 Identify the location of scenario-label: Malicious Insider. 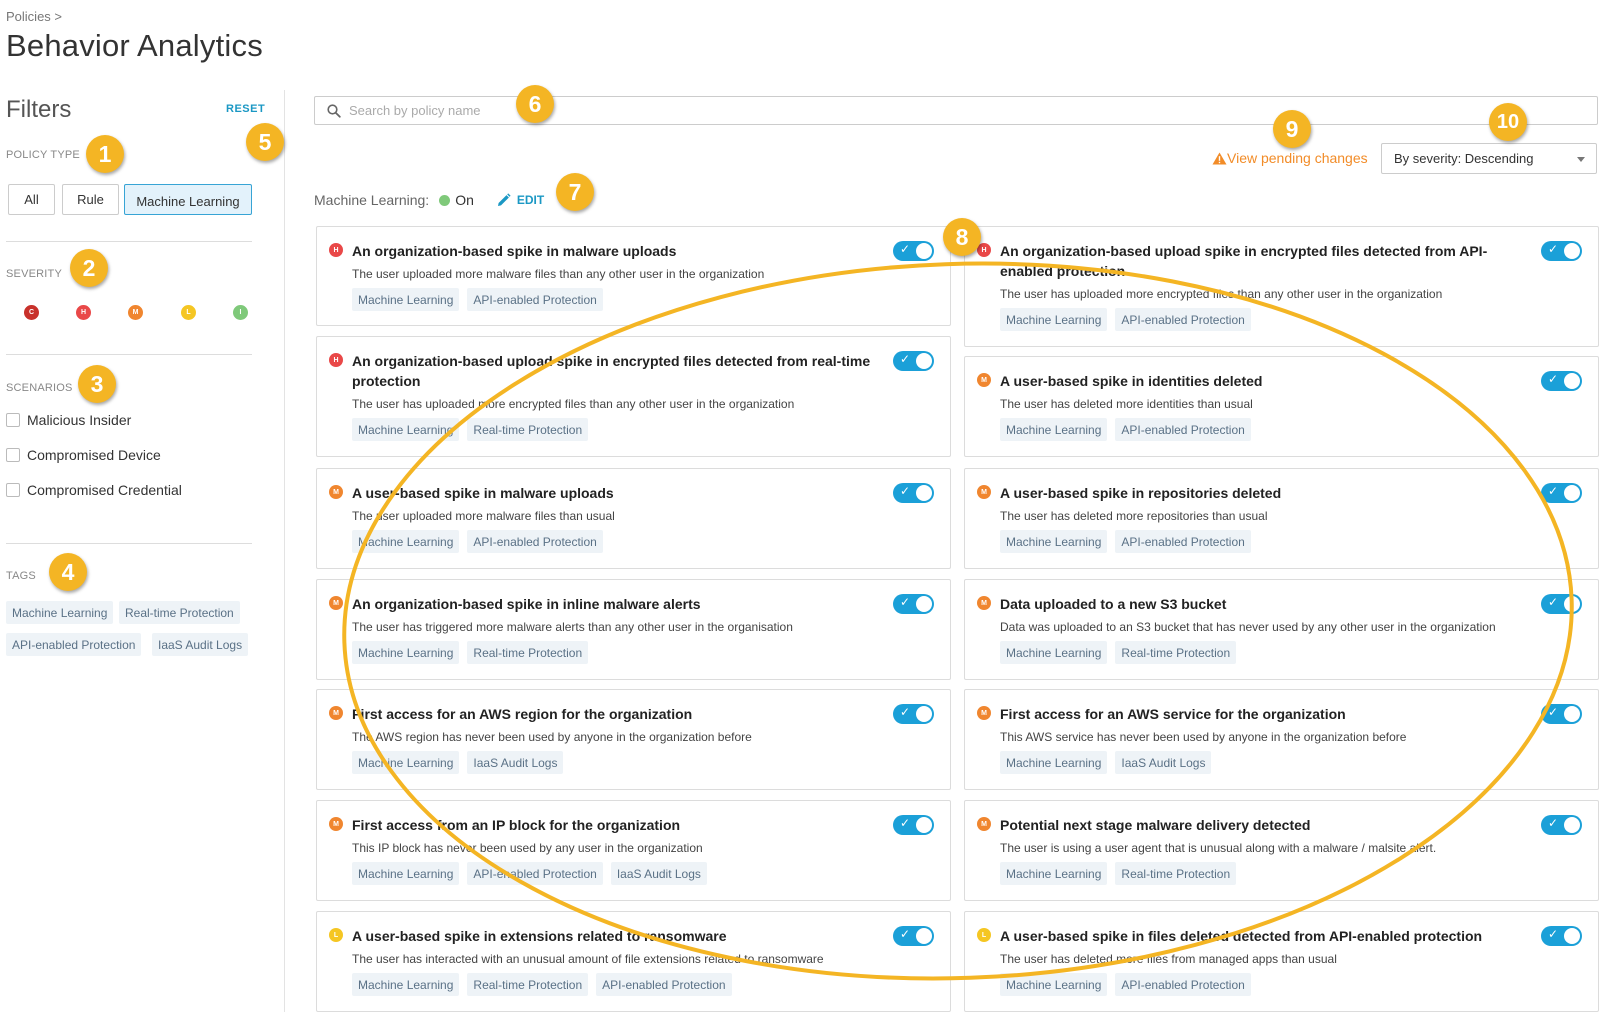
(79, 420).